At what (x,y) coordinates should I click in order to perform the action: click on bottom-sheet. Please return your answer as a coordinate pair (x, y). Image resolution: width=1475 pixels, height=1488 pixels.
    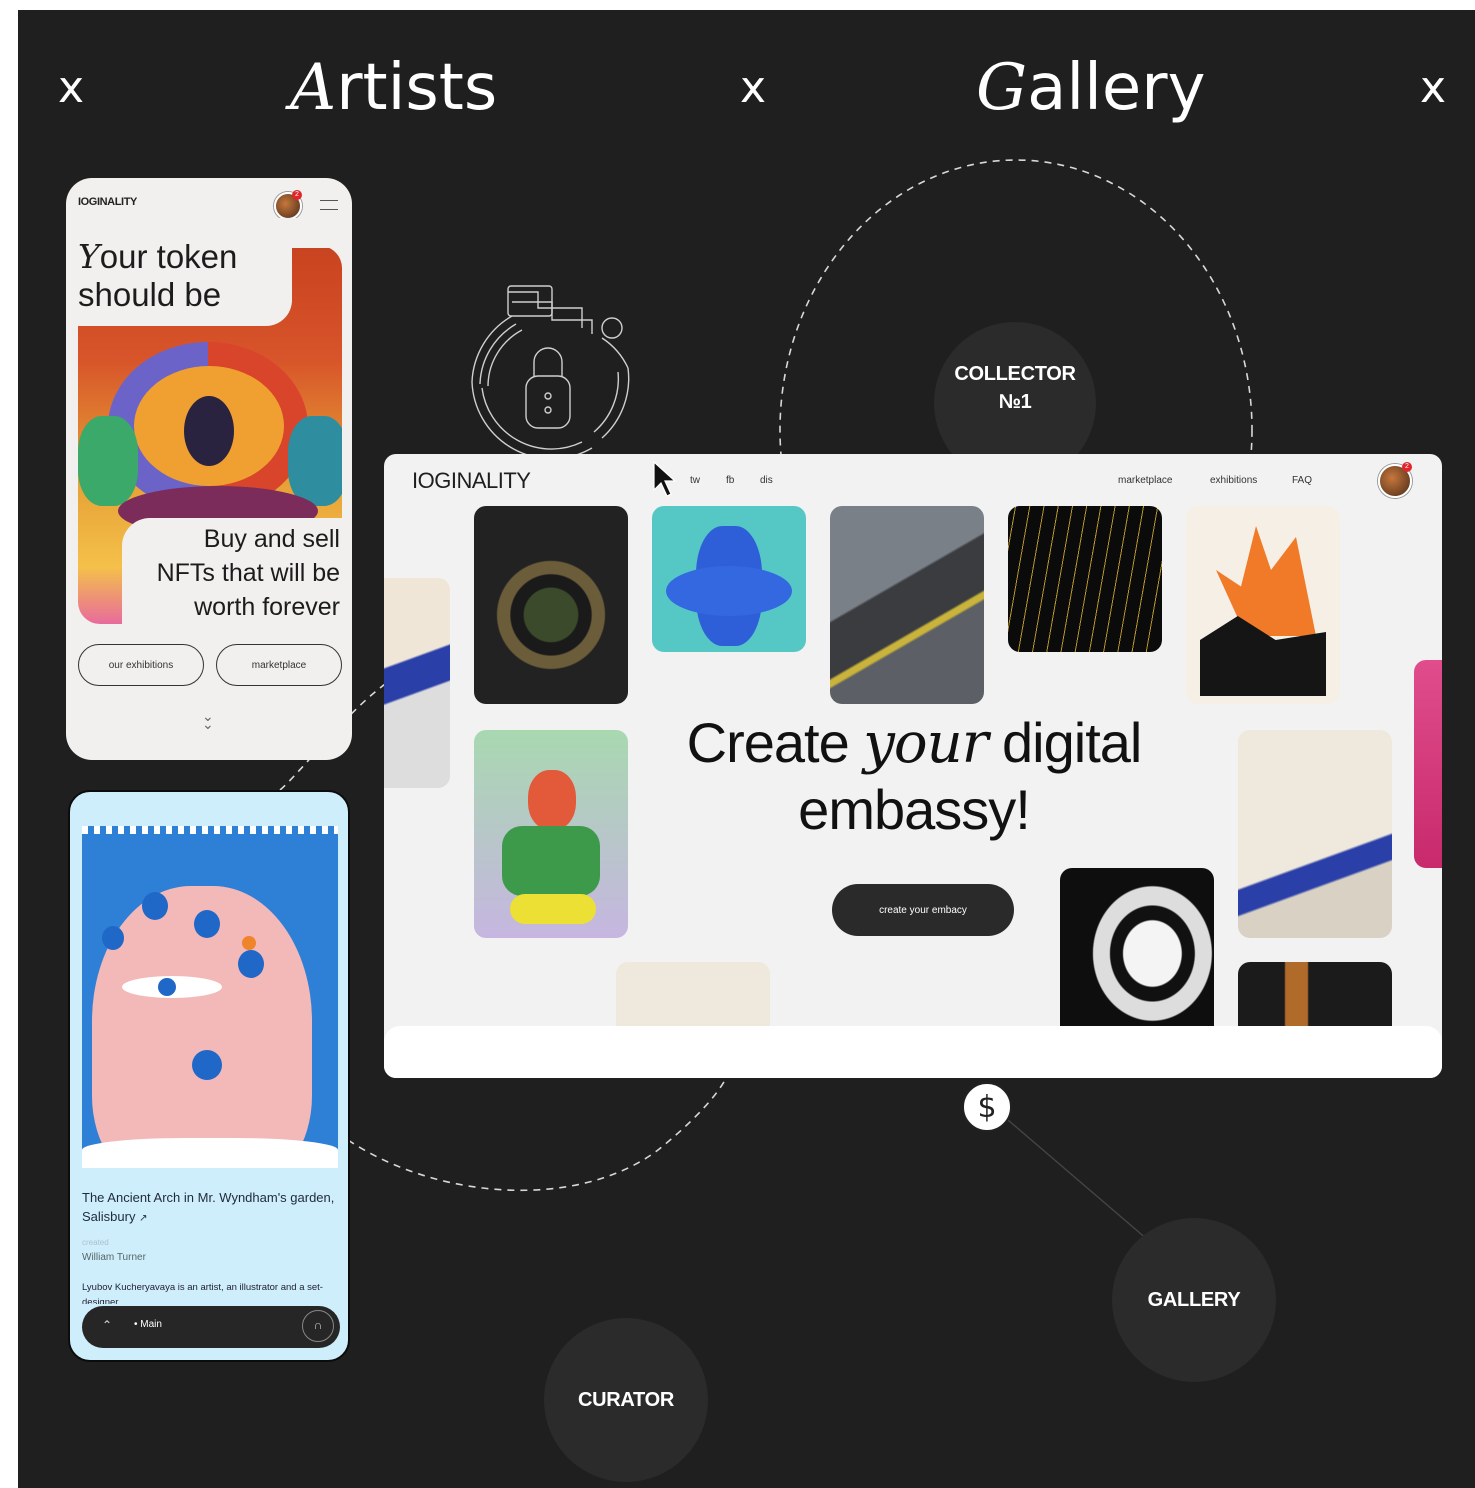
    Looking at the image, I should click on (913, 1052).